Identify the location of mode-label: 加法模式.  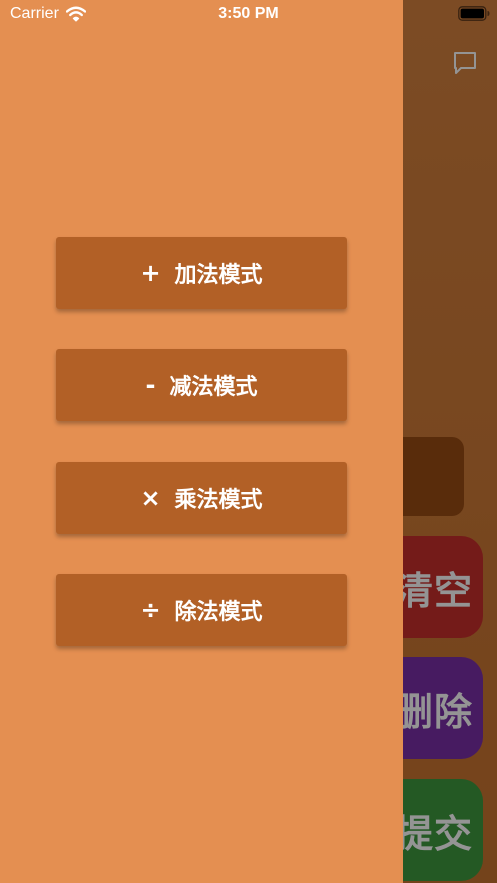
(218, 275).